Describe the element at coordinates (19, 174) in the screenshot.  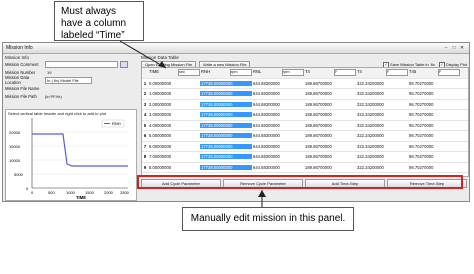
I see `y-tick: 5000` at that location.